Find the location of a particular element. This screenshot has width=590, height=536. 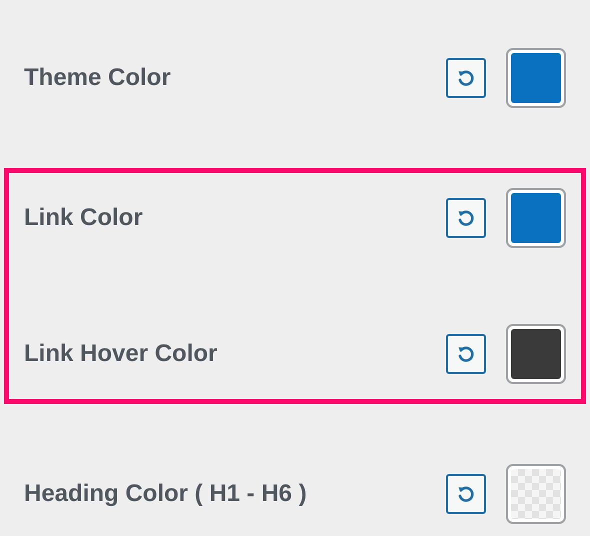

setting-label: Theme Color is located at coordinates (98, 78).